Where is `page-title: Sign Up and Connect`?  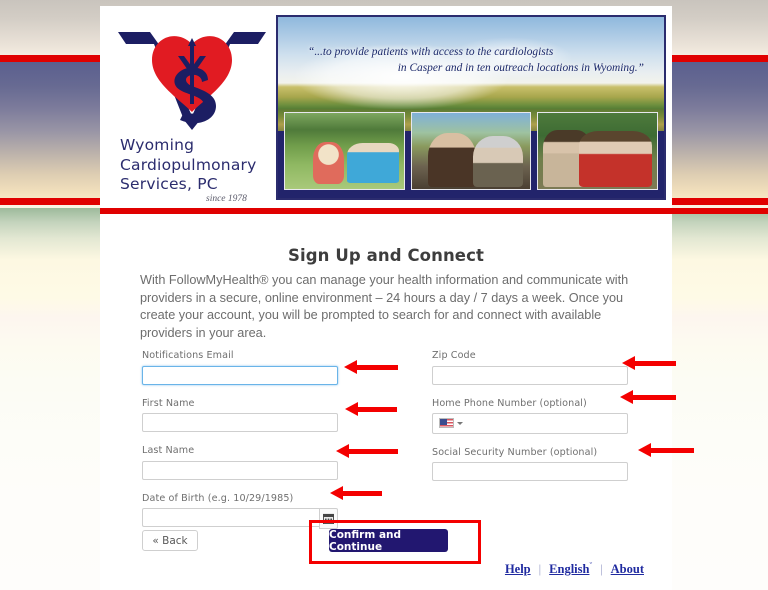
page-title: Sign Up and Connect is located at coordinates (386, 255).